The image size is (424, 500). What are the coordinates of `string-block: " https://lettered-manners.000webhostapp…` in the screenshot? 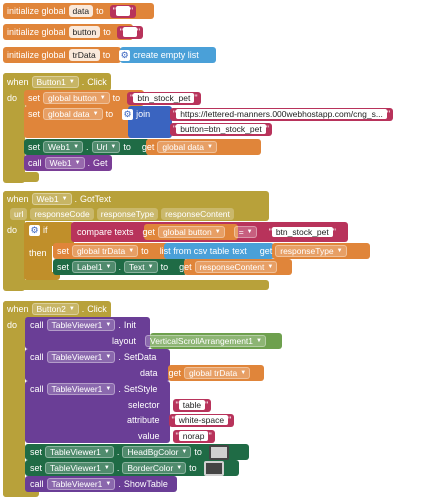 It's located at (282, 114).